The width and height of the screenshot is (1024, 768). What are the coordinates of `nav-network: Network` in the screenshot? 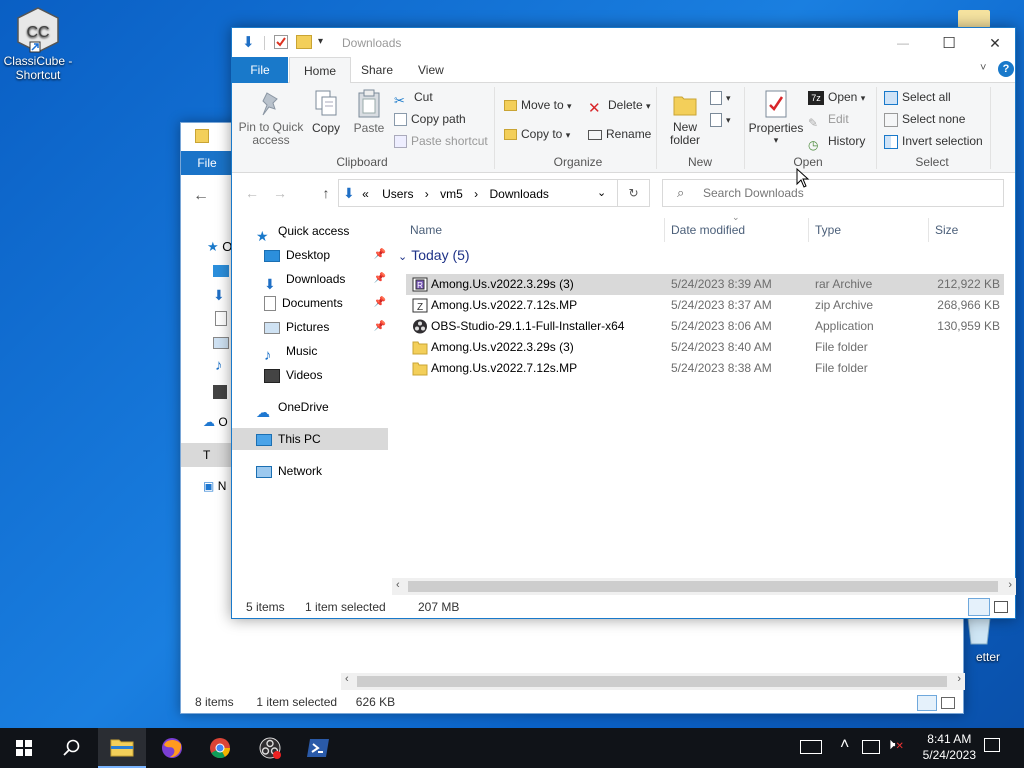 It's located at (289, 471).